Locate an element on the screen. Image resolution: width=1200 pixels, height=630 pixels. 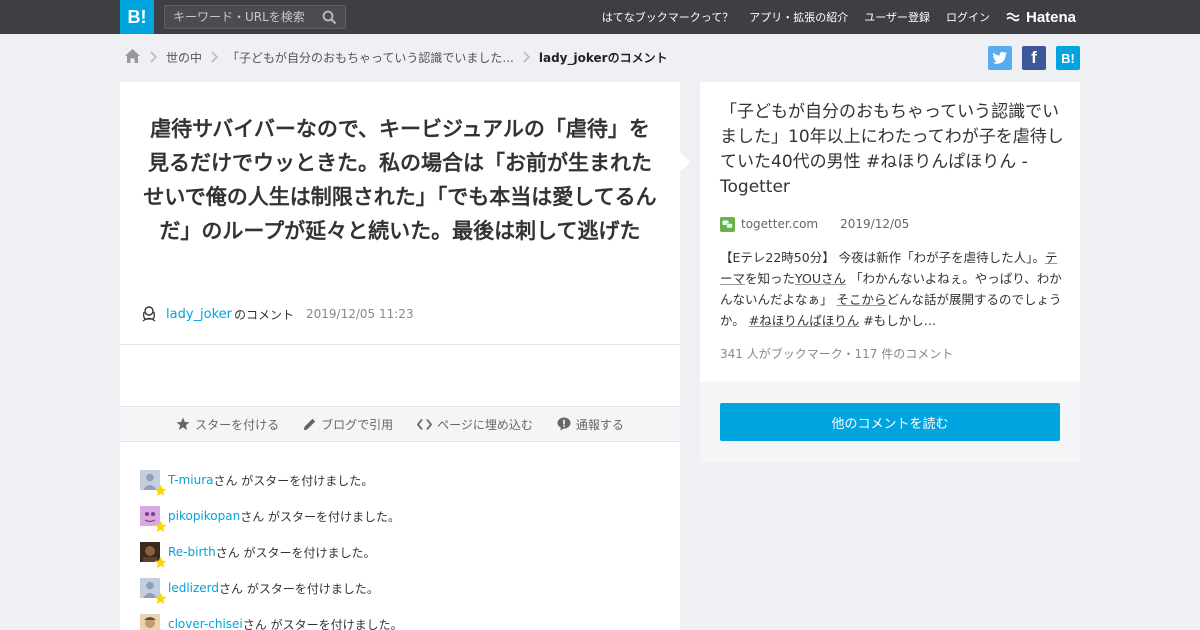
report-button: 通報する is located at coordinates (590, 424).